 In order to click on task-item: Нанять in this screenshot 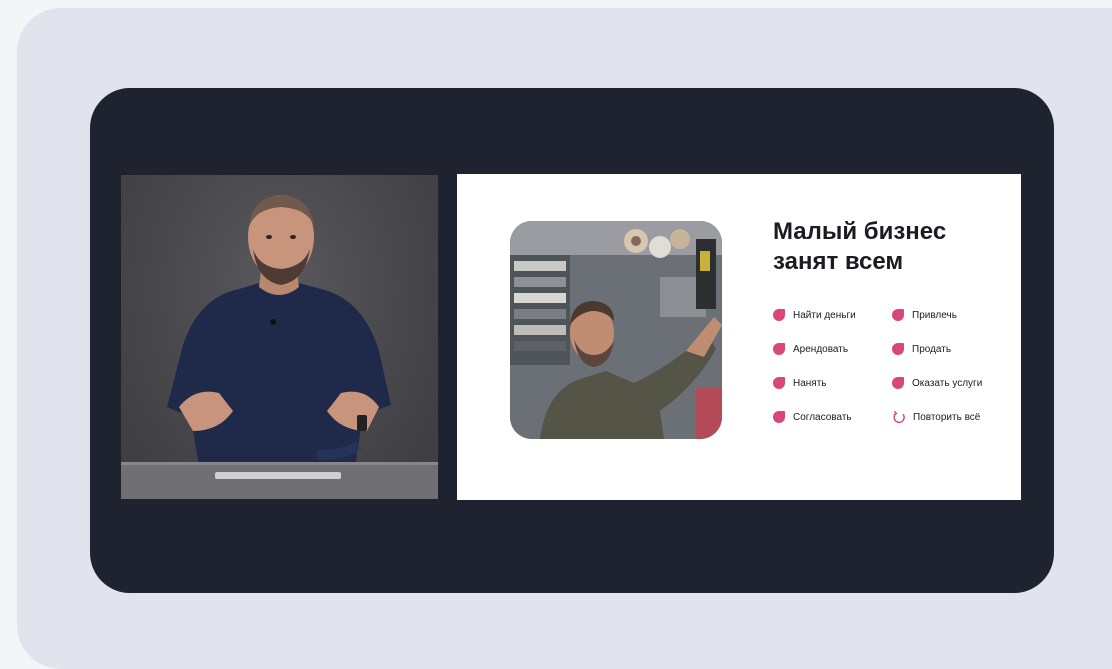, I will do `click(800, 383)`.